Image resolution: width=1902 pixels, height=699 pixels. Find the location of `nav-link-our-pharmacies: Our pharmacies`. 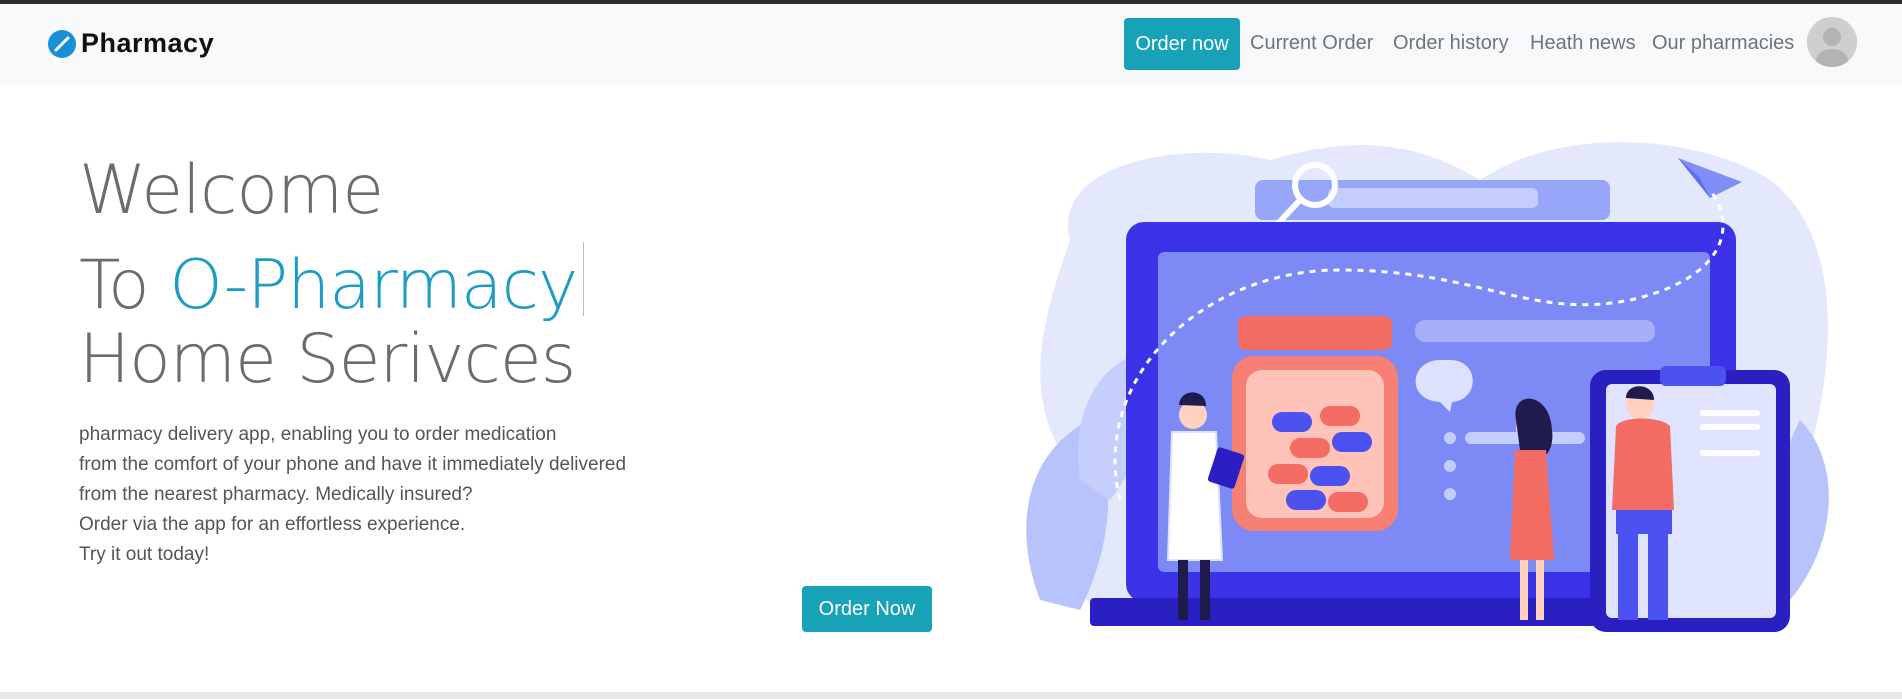

nav-link-our-pharmacies: Our pharmacies is located at coordinates (1723, 43).